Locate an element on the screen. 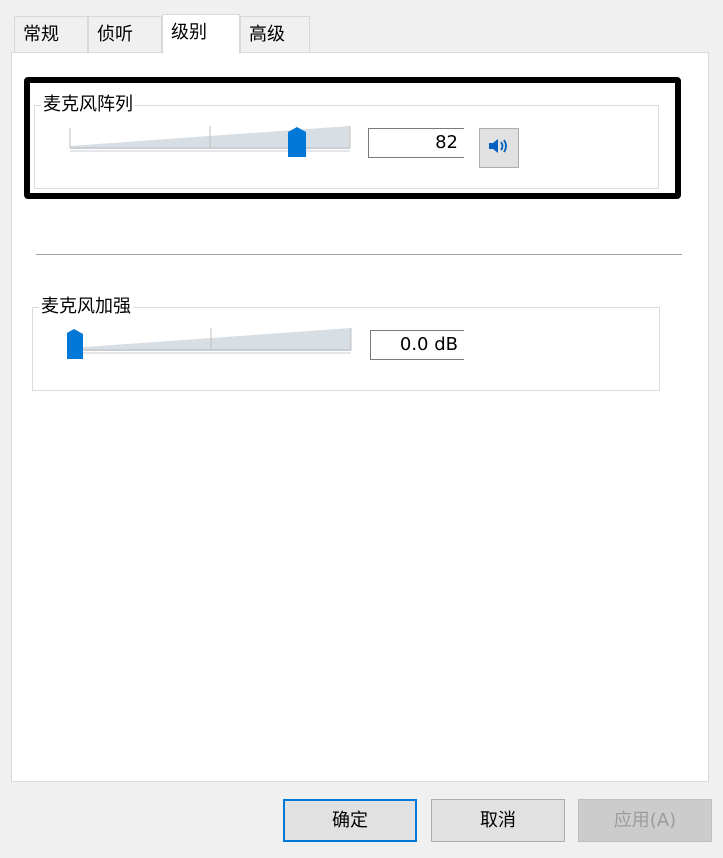 This screenshot has width=723, height=858. cancel-button: 取消 is located at coordinates (498, 820).